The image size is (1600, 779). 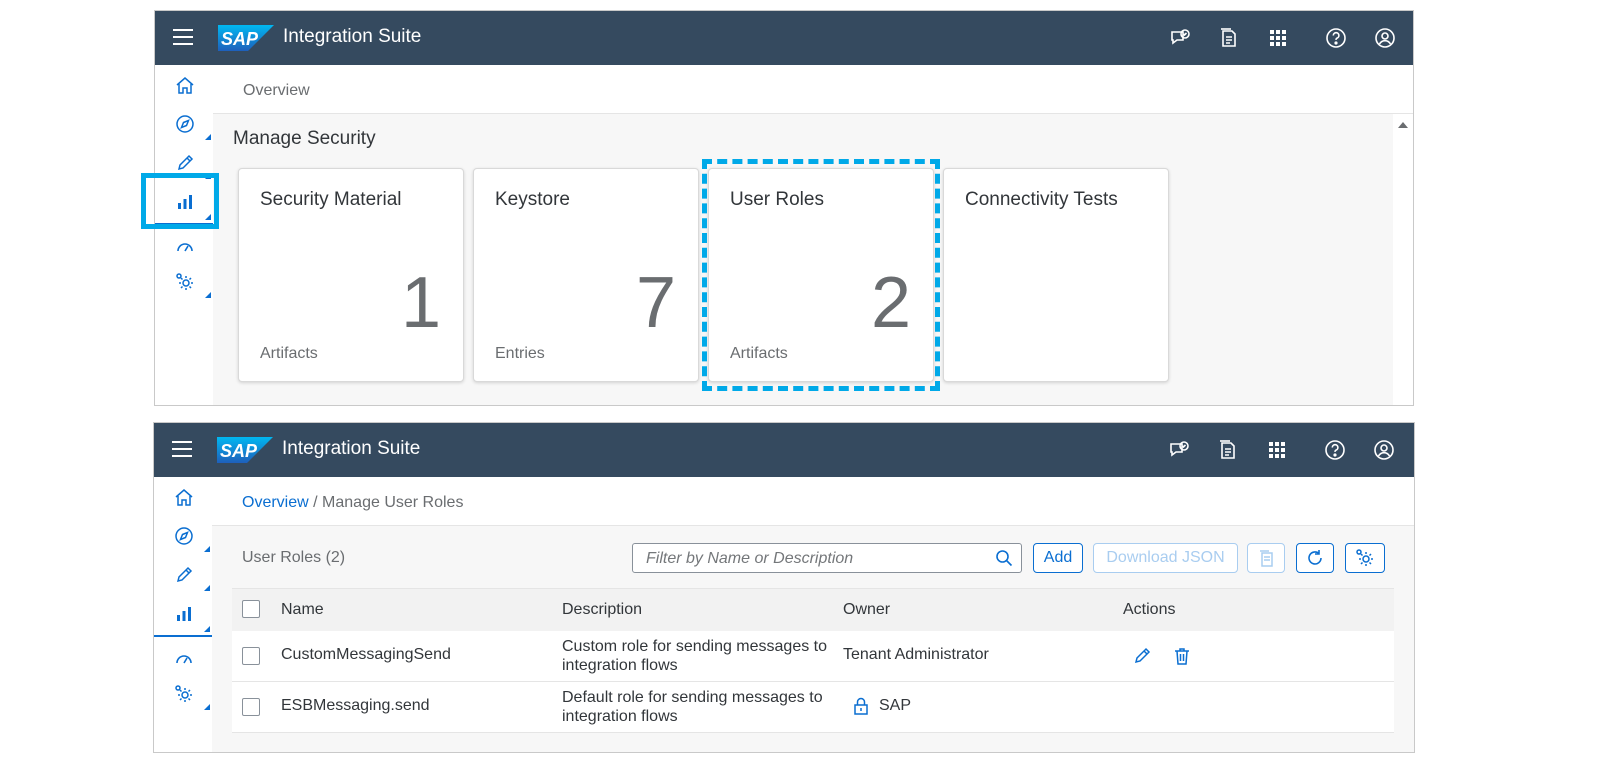 I want to click on delete-icon, so click(x=1182, y=656).